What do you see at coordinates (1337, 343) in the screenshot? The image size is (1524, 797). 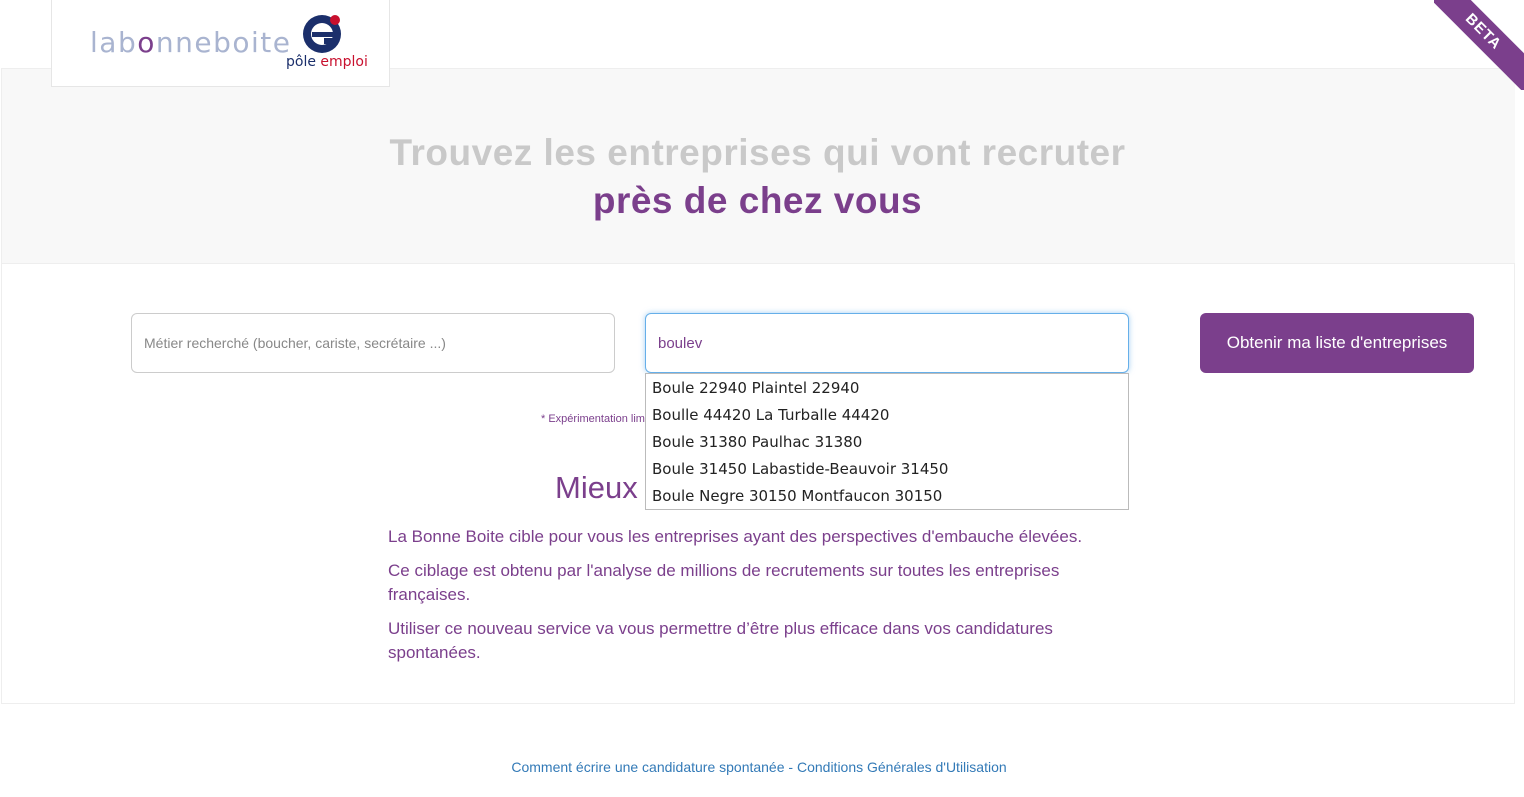 I see `get-company-list-button: Obtenir ma liste d'entreprises` at bounding box center [1337, 343].